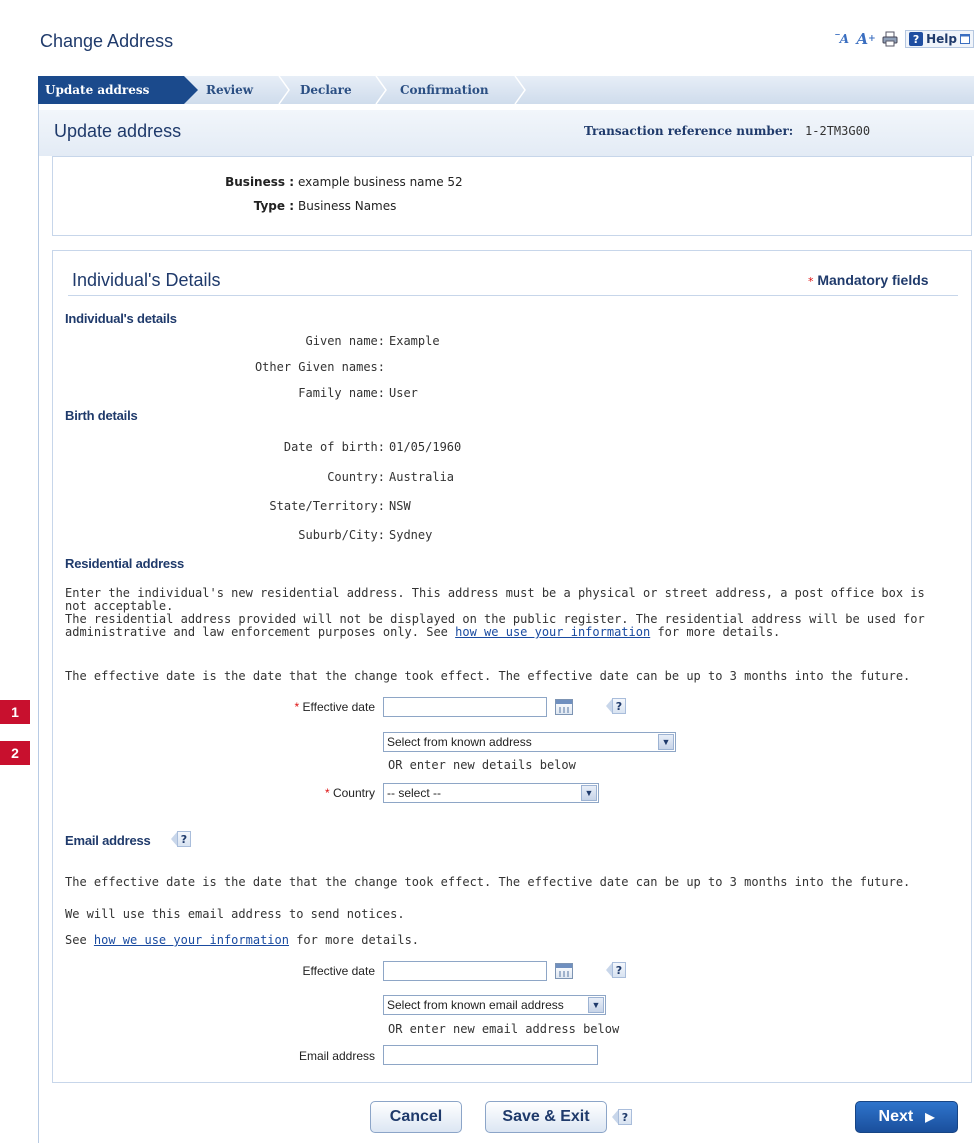 The image size is (974, 1143). What do you see at coordinates (349, 793) in the screenshot?
I see `country-label: * Country` at bounding box center [349, 793].